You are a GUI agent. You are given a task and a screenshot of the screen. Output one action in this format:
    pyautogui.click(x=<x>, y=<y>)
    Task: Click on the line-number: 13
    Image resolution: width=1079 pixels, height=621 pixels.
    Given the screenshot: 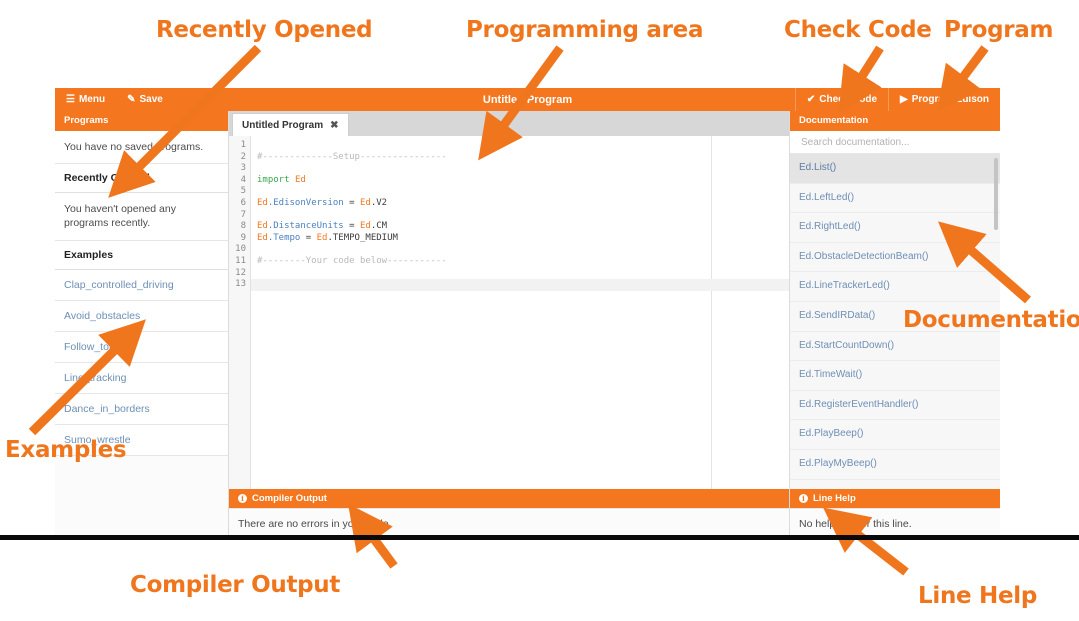 What is the action you would take?
    pyautogui.click(x=240, y=284)
    